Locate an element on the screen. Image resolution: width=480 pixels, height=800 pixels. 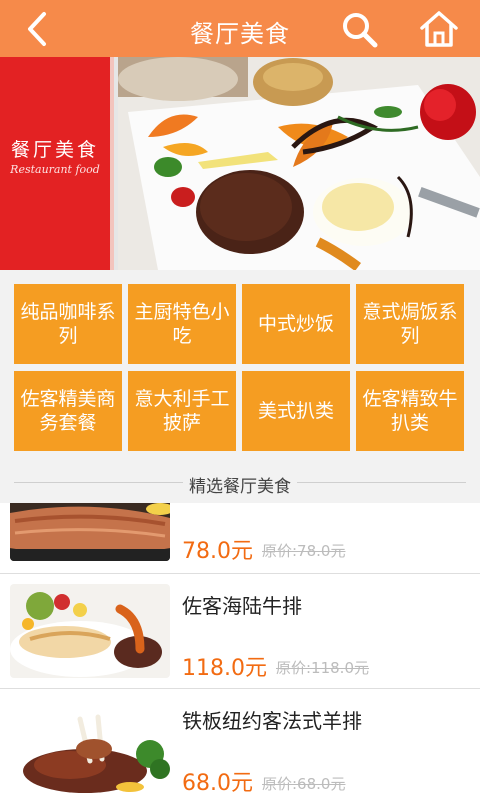
list-item: 78.0元 原价:78.0元 is located at coordinates (240, 538).